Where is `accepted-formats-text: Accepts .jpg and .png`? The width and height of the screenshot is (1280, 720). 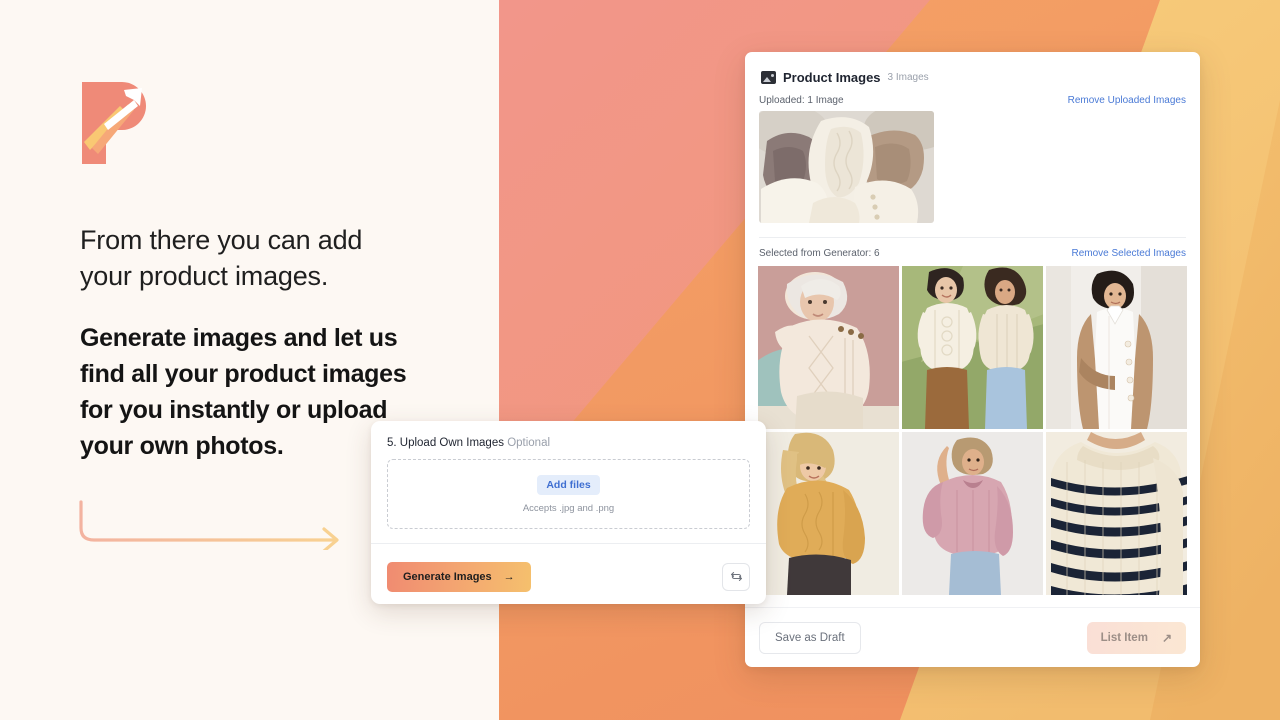
accepted-formats-text: Accepts .jpg and .png is located at coordinates (568, 508).